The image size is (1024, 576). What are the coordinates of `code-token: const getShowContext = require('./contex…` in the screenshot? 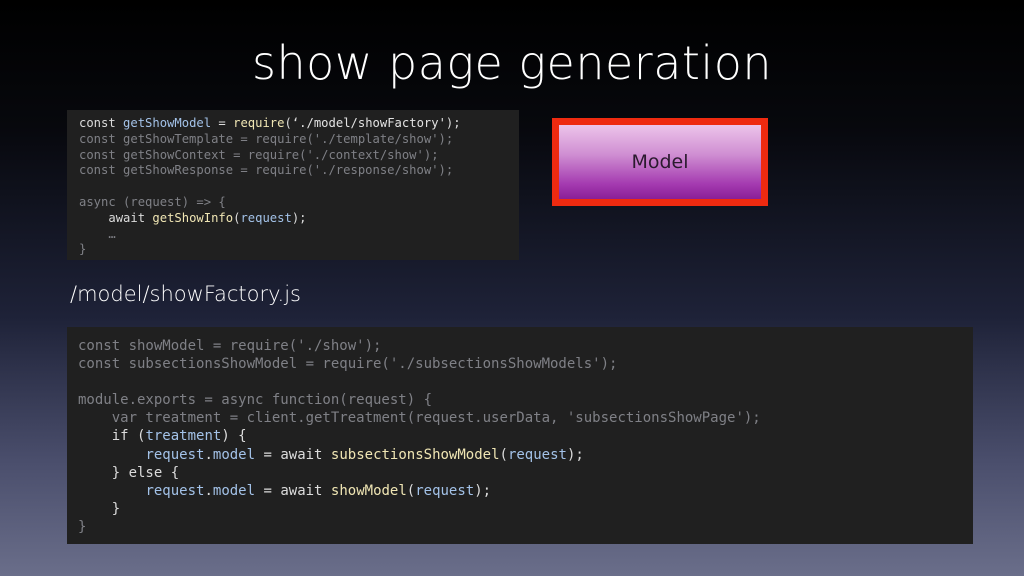 It's located at (259, 154).